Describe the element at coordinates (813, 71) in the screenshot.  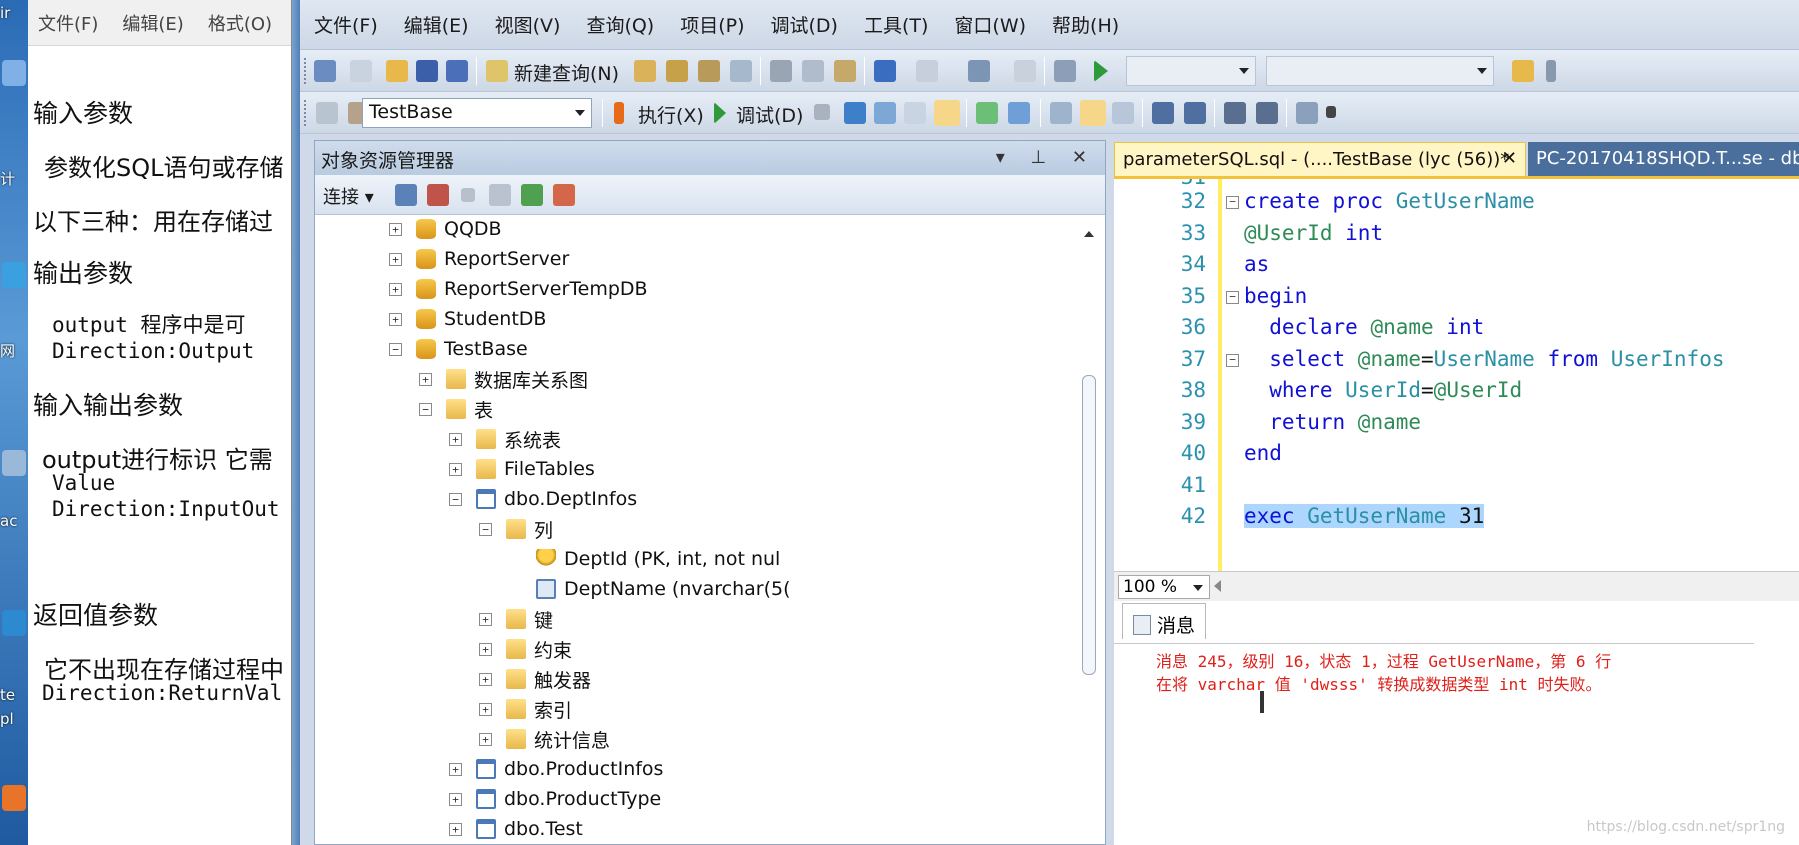
I see `copy-icon` at that location.